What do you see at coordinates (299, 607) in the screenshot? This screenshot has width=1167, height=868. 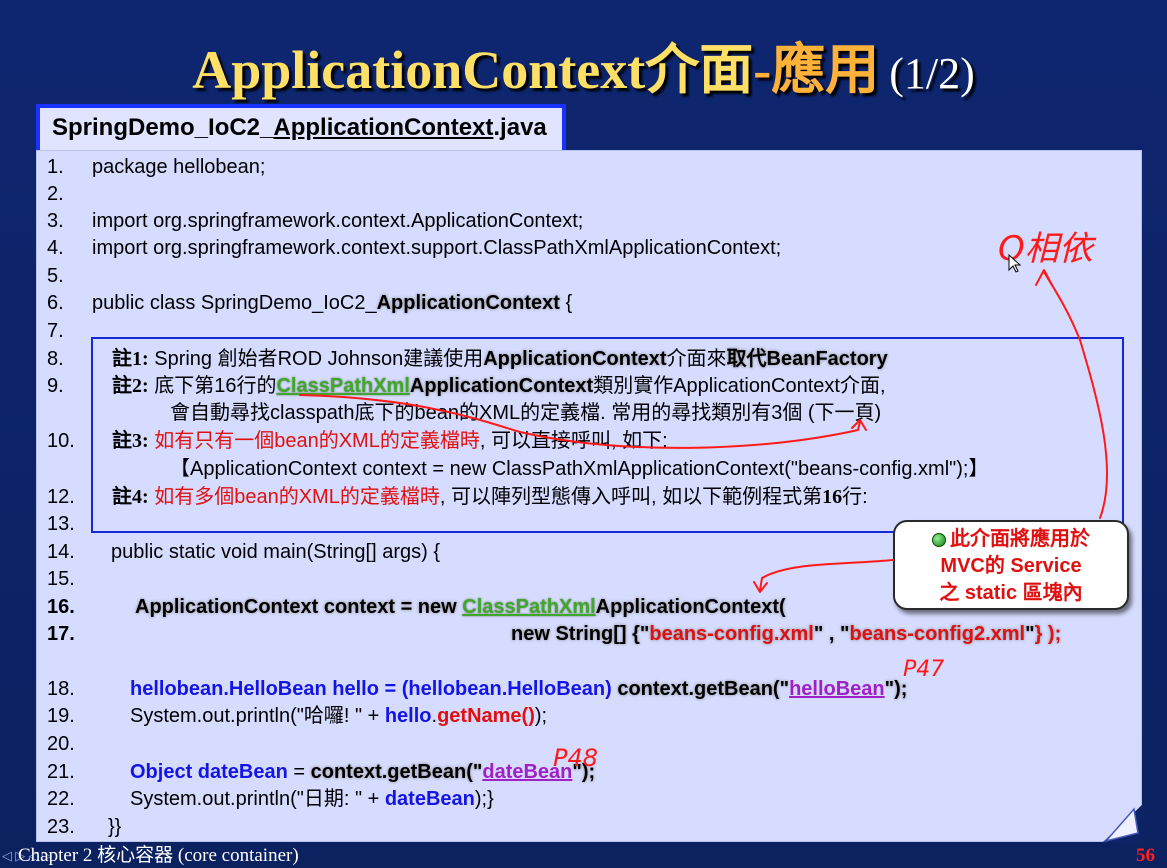 I see `code-text: ApplicationContext context = new` at bounding box center [299, 607].